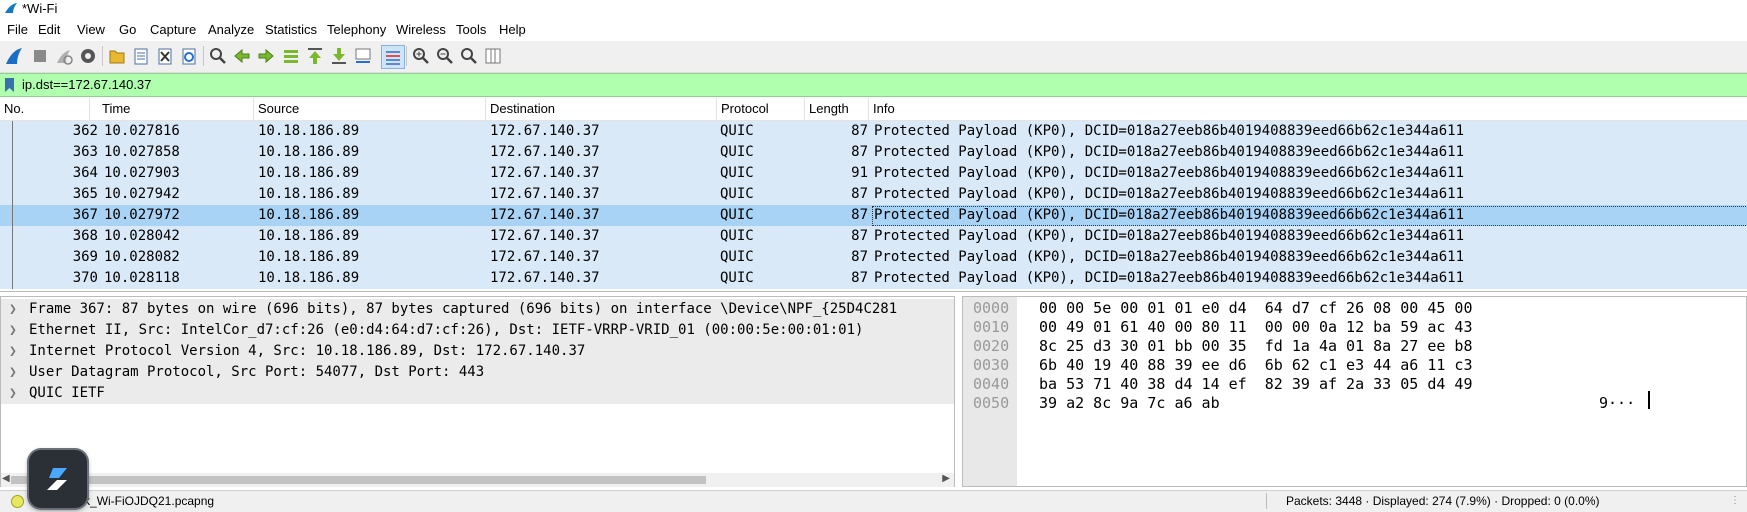 The height and width of the screenshot is (512, 1747). Describe the element at coordinates (946, 478) in the screenshot. I see `scroll-right-icon: ▶` at that location.